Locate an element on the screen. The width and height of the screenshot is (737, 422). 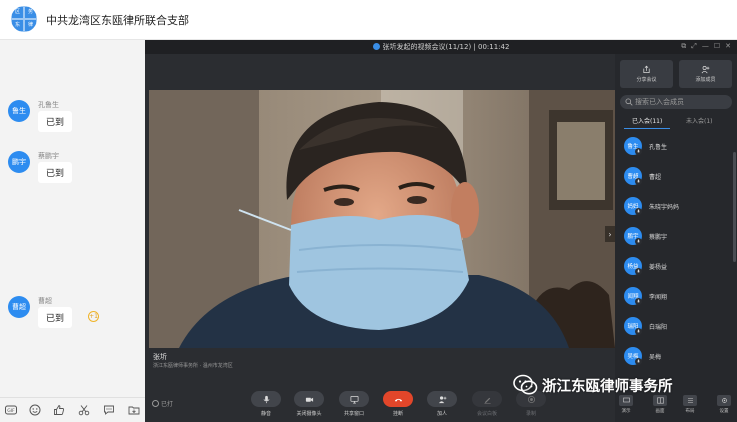
share-icon is located at coordinates (646, 69).